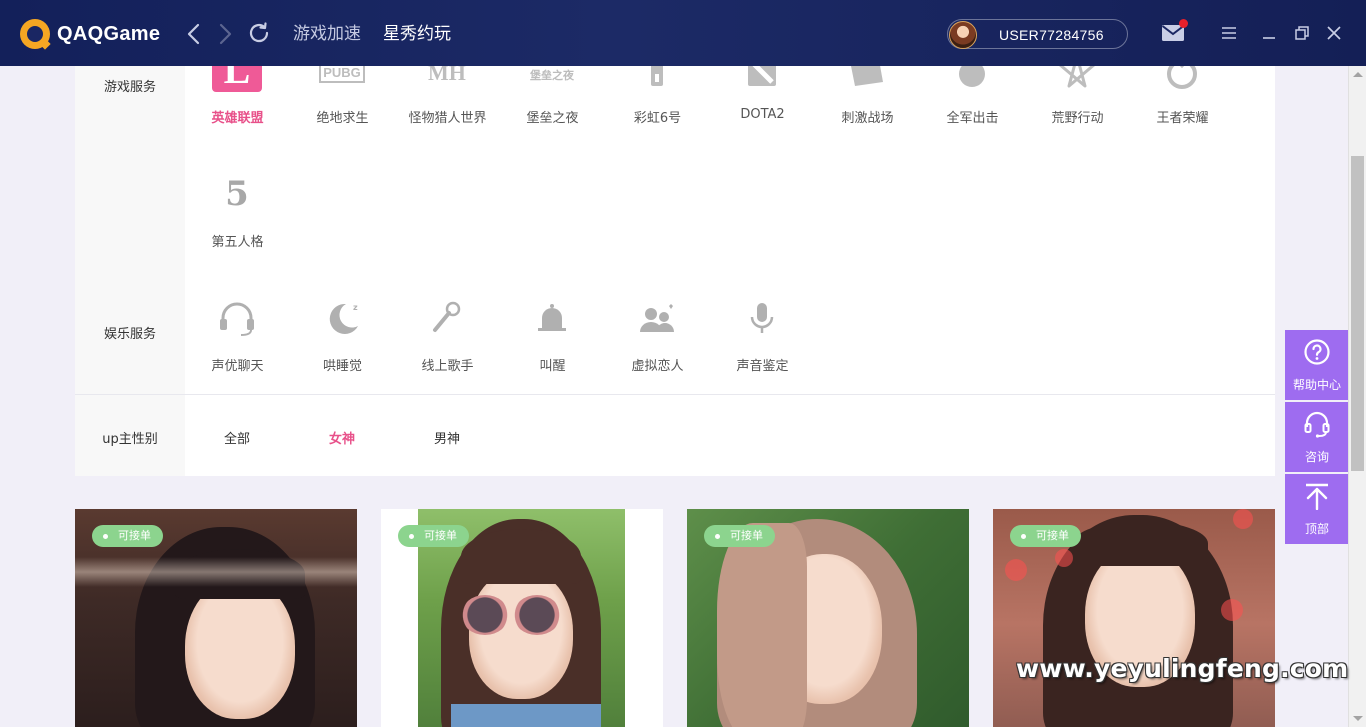  What do you see at coordinates (1077, 98) in the screenshot?
I see `game-option-knives-out: 荒野行动` at bounding box center [1077, 98].